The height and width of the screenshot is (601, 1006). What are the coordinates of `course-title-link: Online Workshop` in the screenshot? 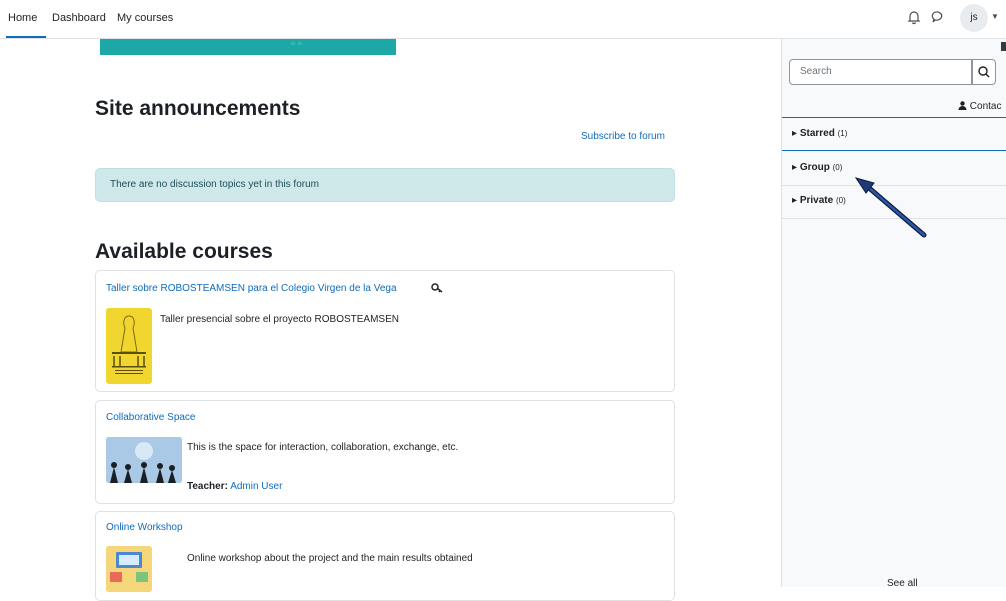 It's located at (144, 527).